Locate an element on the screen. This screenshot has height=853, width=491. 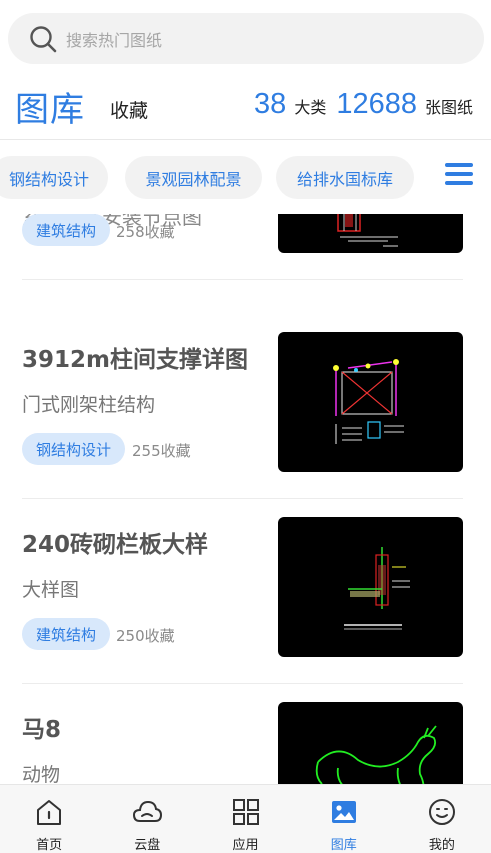
item-title: 马8 is located at coordinates (42, 730).